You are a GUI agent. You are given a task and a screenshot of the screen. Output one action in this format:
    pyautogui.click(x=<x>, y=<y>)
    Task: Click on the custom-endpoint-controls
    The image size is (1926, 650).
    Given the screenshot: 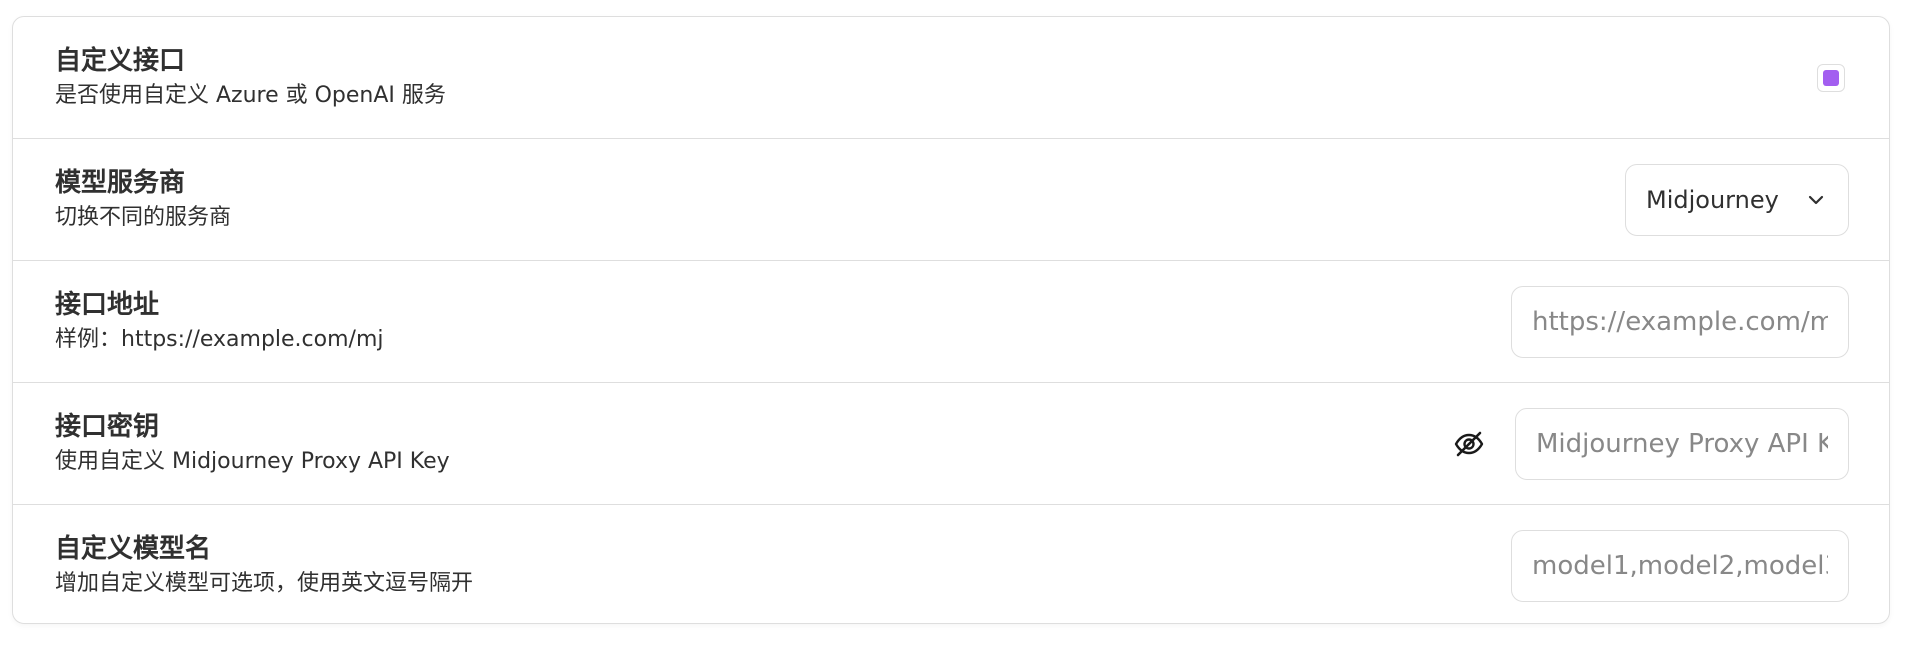 What is the action you would take?
    pyautogui.click(x=1833, y=77)
    